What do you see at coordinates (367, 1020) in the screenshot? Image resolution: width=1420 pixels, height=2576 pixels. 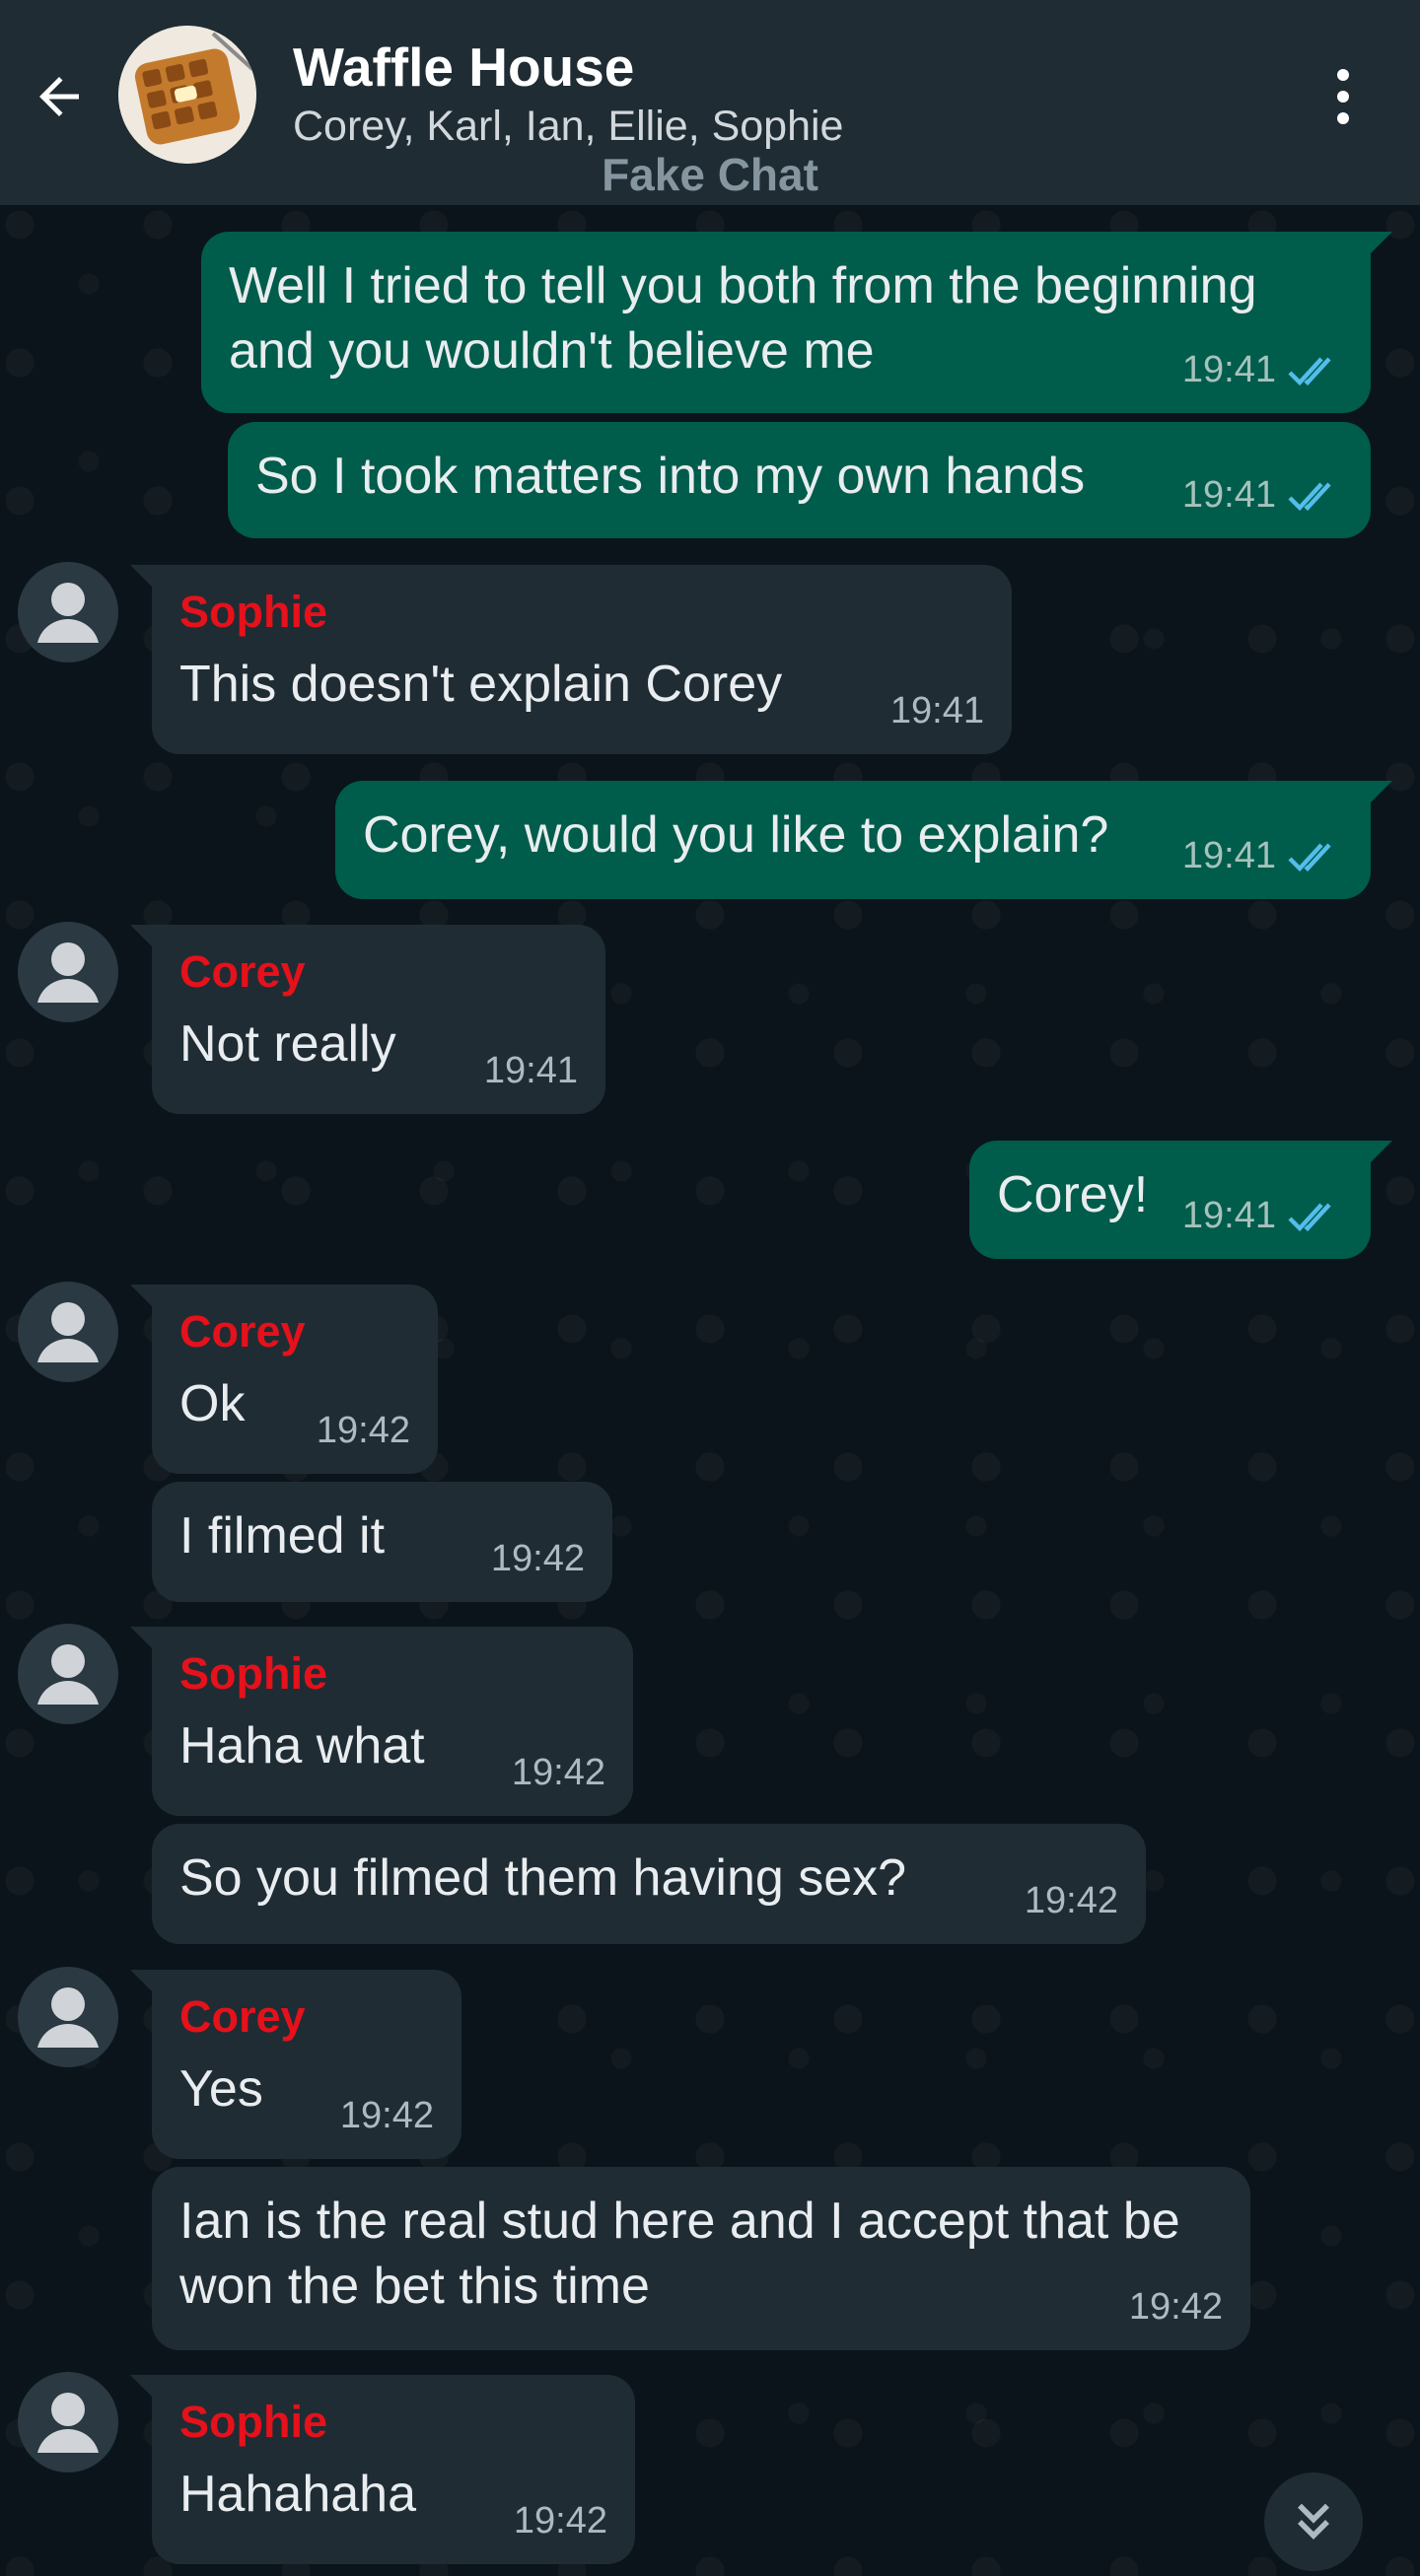 I see `message-bubble-incoming: Corey Not really 19:41` at bounding box center [367, 1020].